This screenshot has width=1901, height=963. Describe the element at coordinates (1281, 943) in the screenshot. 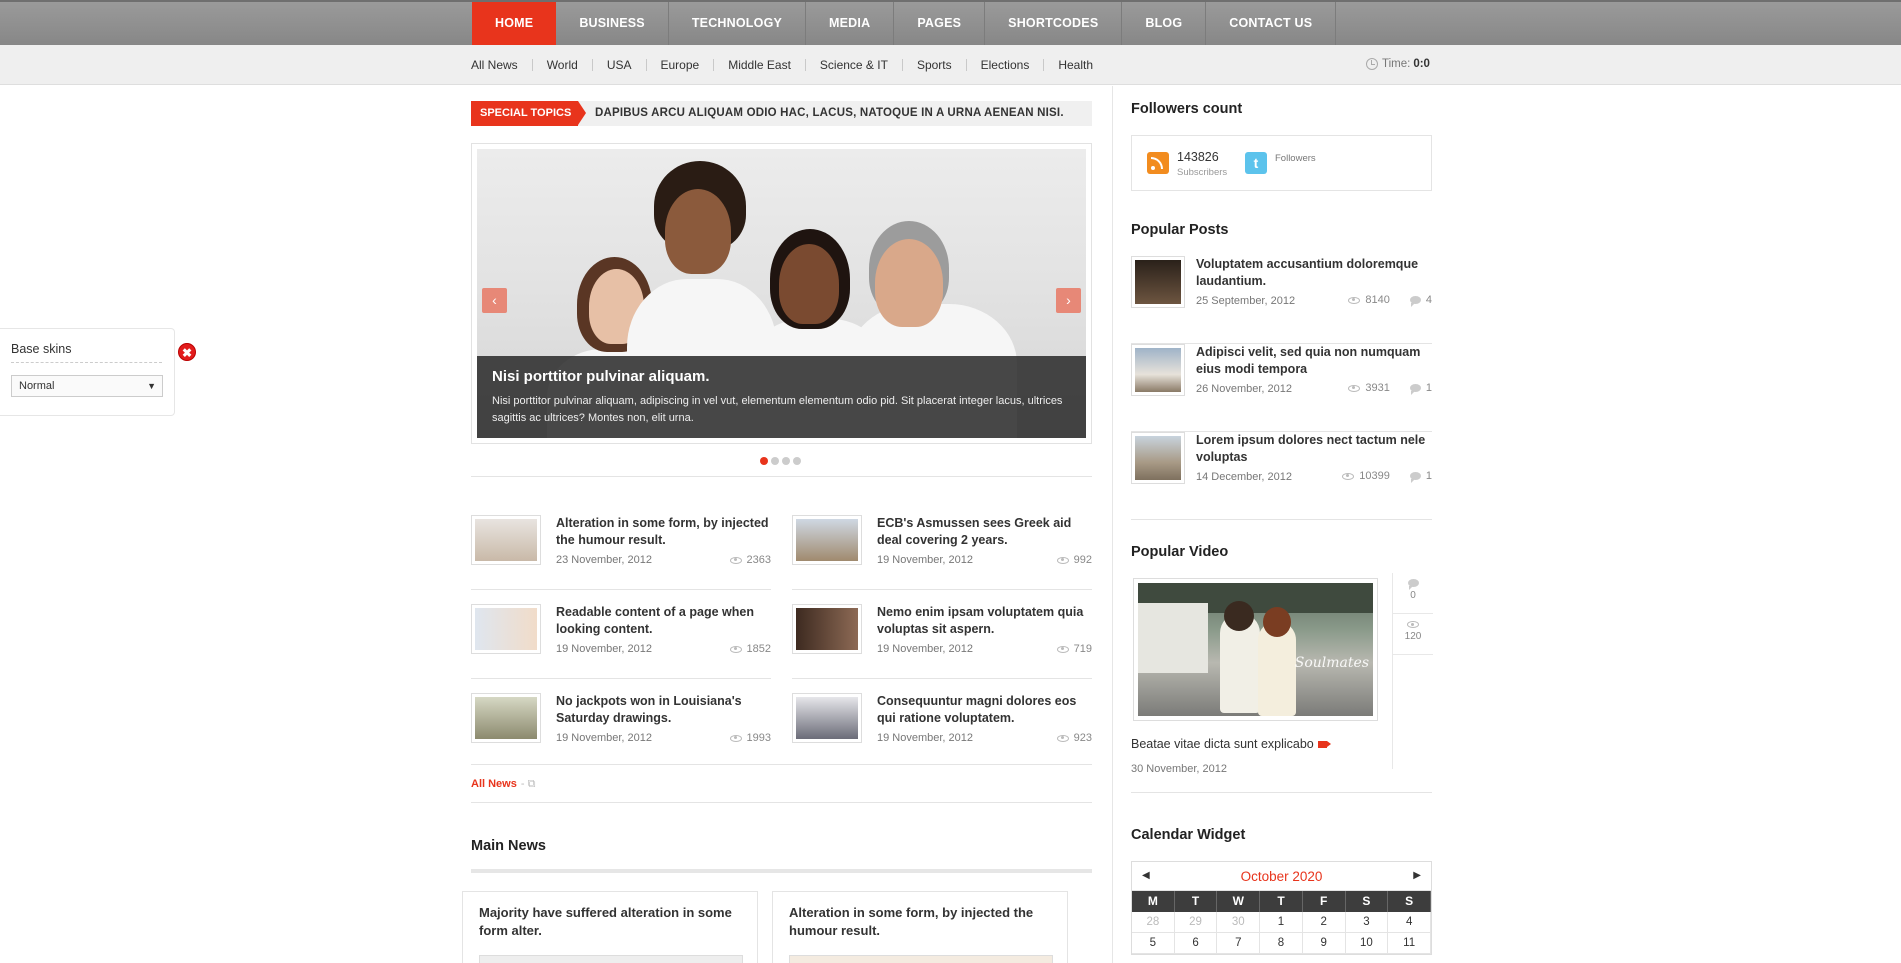

I see `calendar-day: 8` at that location.